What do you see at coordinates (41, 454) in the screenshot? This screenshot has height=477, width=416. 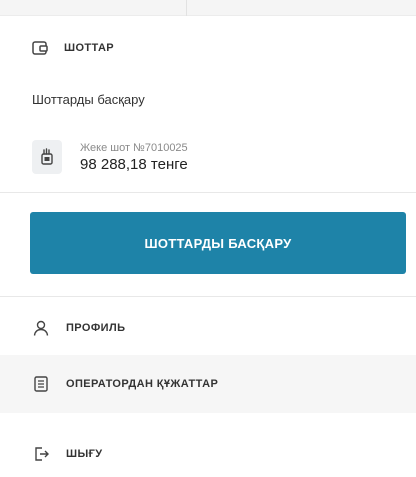 I see `logout-icon` at bounding box center [41, 454].